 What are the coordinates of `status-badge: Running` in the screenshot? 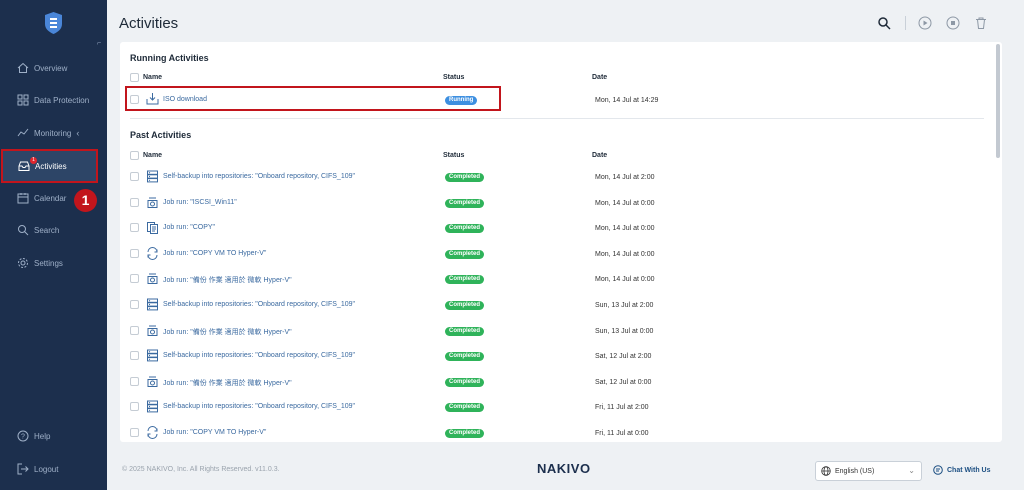 It's located at (461, 100).